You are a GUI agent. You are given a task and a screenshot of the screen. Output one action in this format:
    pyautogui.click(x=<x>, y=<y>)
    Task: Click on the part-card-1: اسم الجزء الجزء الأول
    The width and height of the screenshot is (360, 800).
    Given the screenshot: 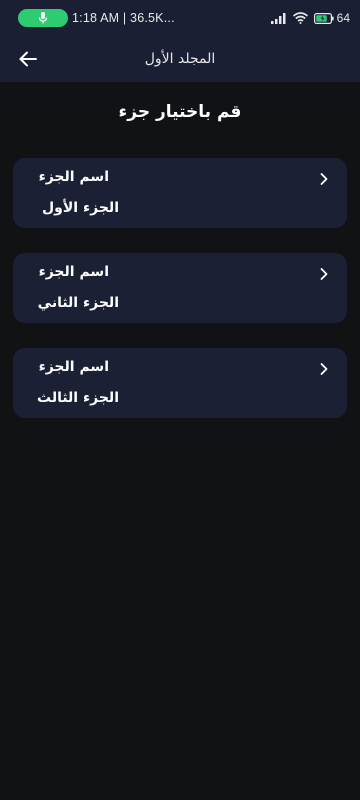 What is the action you would take?
    pyautogui.click(x=180, y=193)
    